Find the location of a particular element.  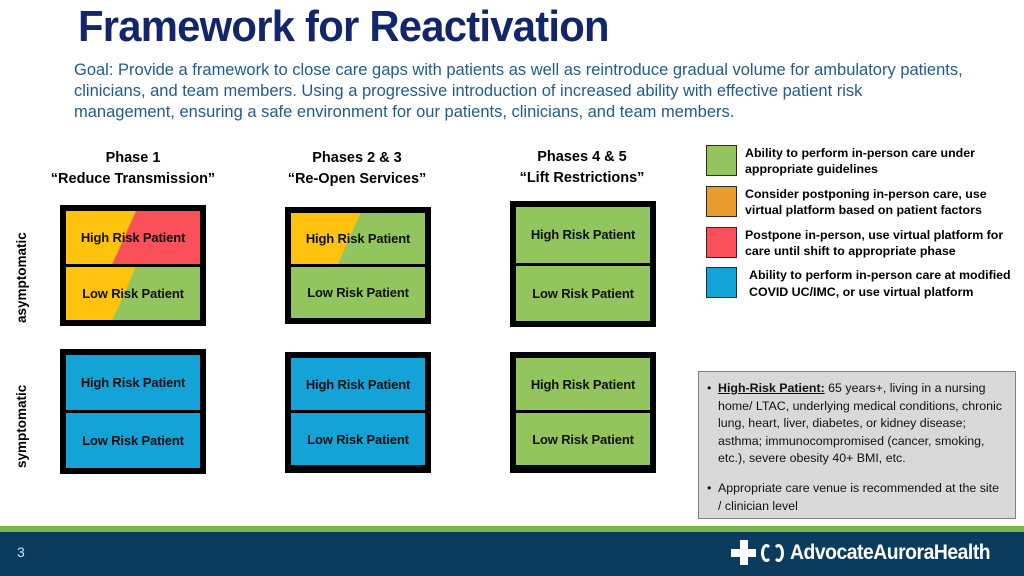

high-risk-label: High-Risk Patient: is located at coordinates (771, 388).